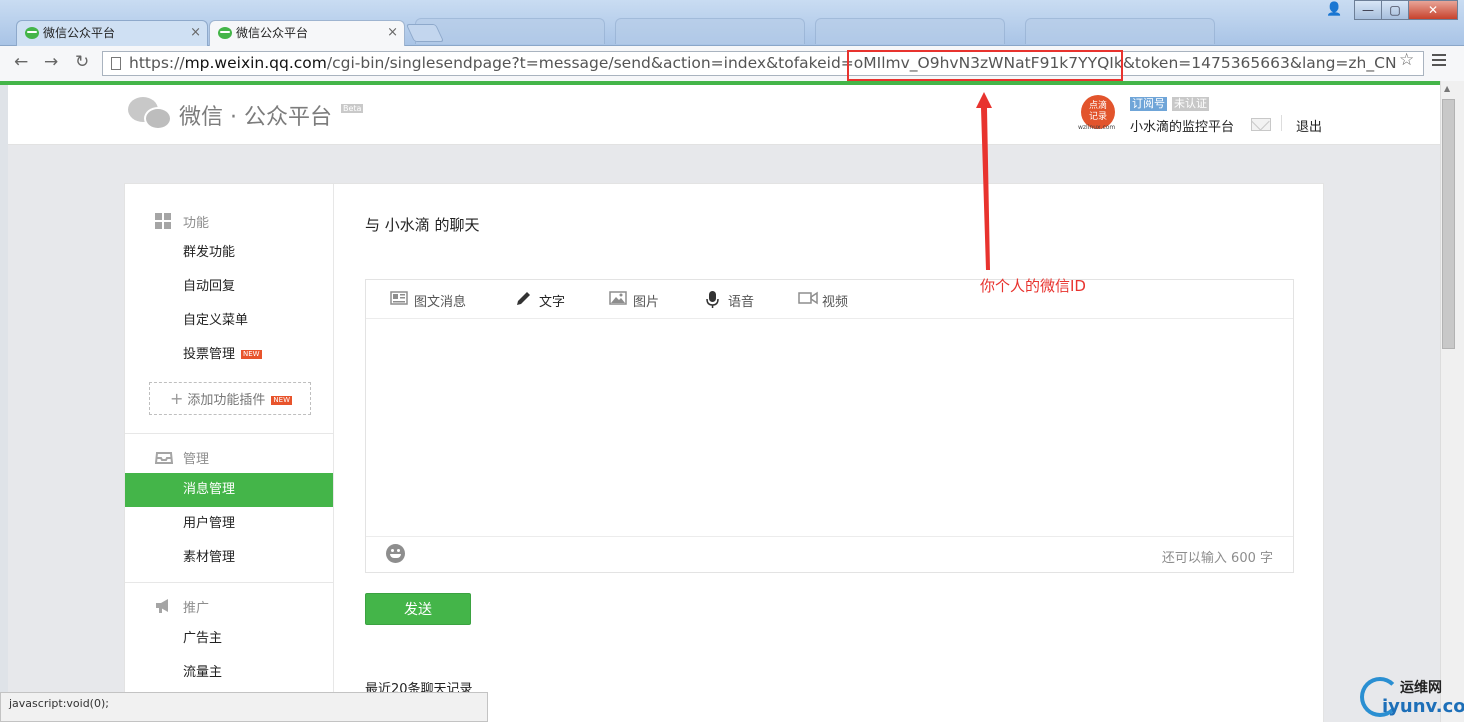  I want to click on sidebar-item-users: 用户管理, so click(229, 524).